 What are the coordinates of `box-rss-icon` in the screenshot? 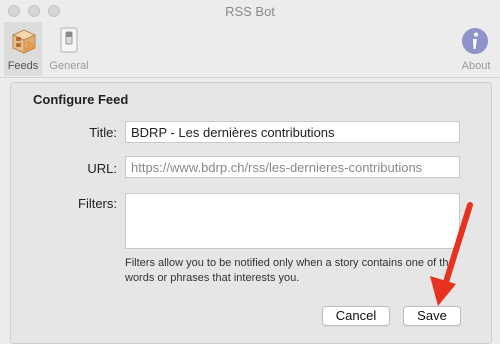 It's located at (24, 41).